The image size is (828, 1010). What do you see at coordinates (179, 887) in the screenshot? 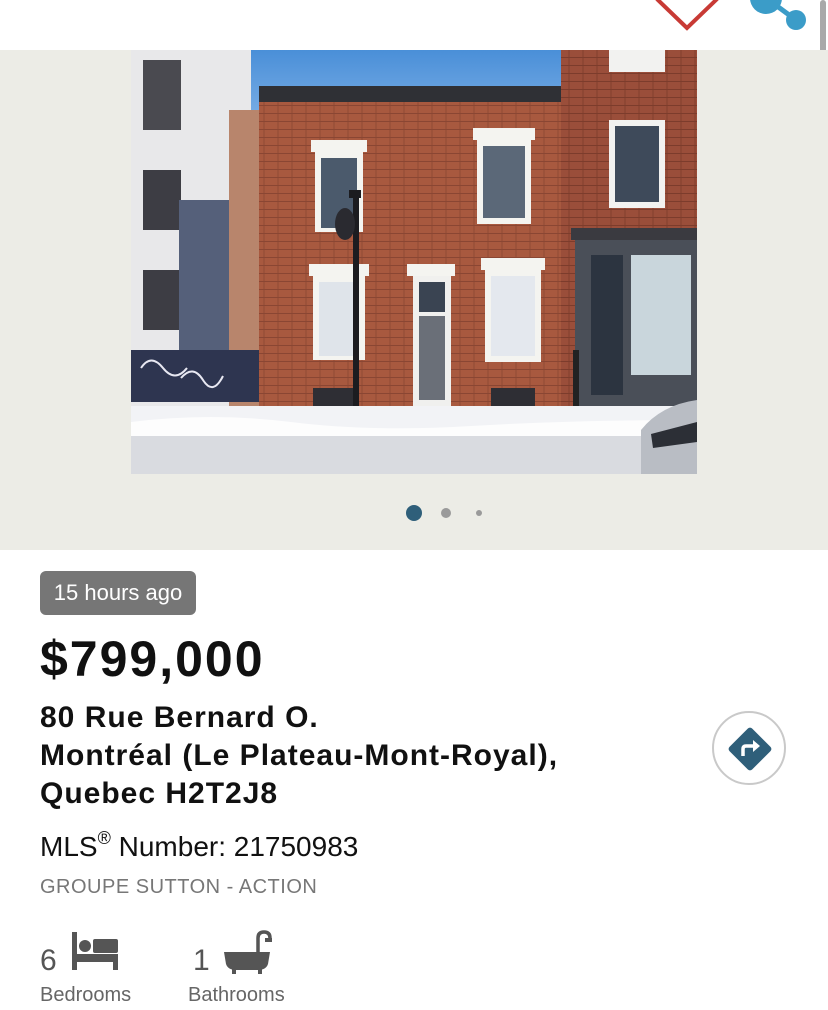
I see `agency-name: GROUPE SUTTON - ACTION` at bounding box center [179, 887].